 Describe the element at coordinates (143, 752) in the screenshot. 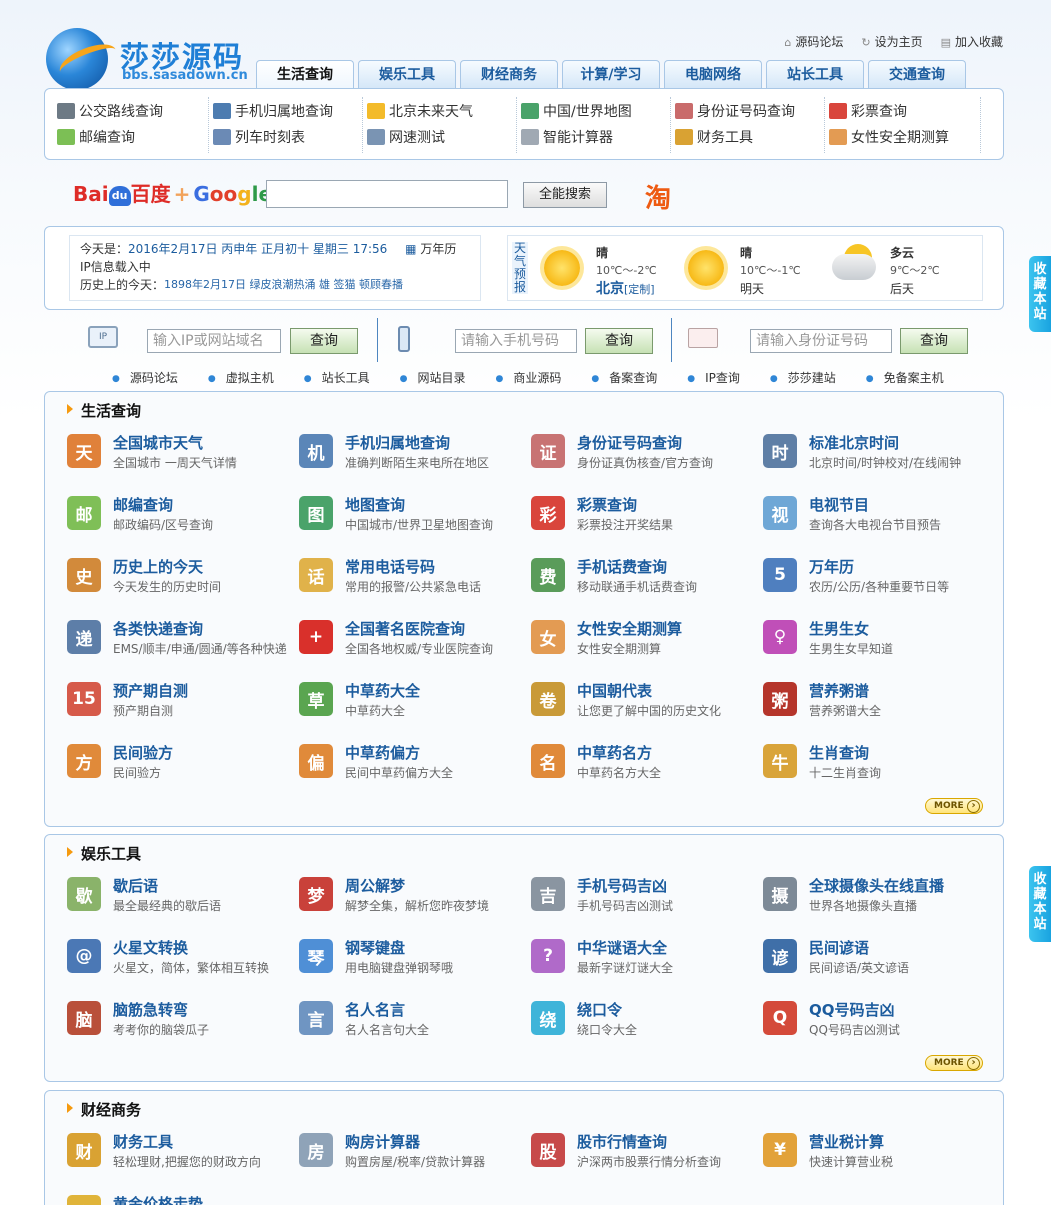

I see `card-title: 民间验方` at that location.